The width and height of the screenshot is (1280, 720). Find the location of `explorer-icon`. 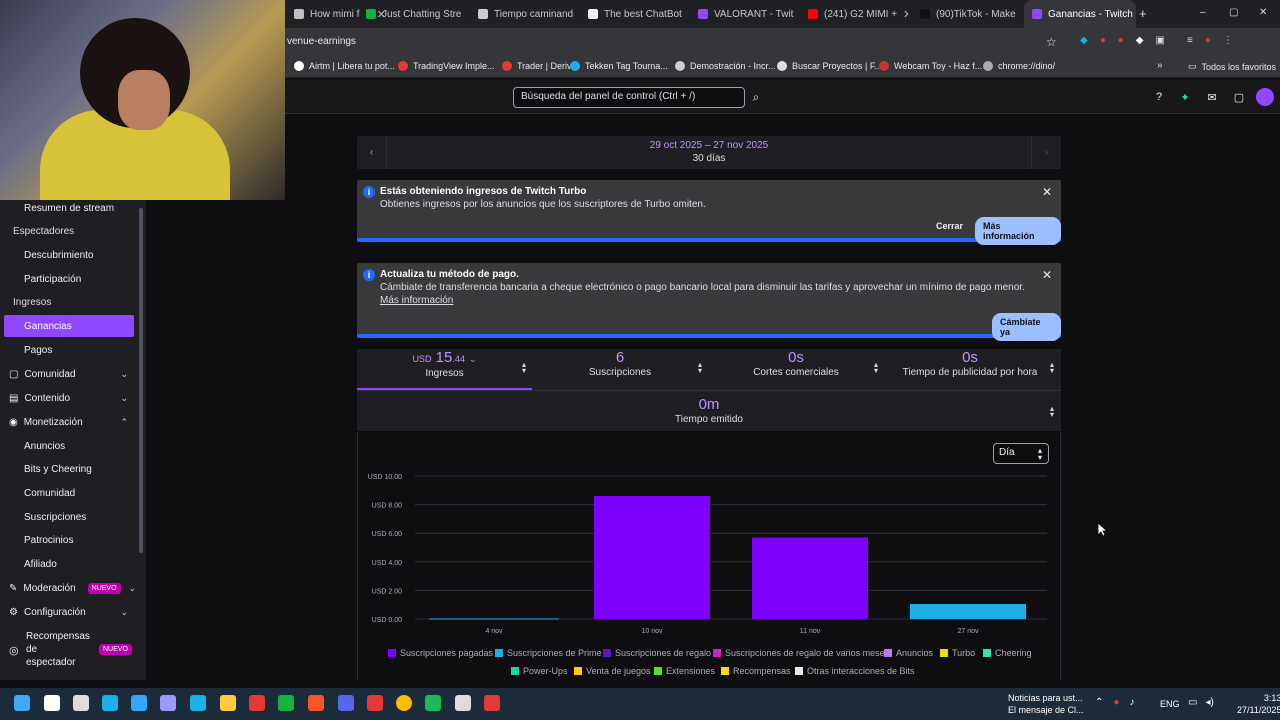

explorer-icon is located at coordinates (228, 703).